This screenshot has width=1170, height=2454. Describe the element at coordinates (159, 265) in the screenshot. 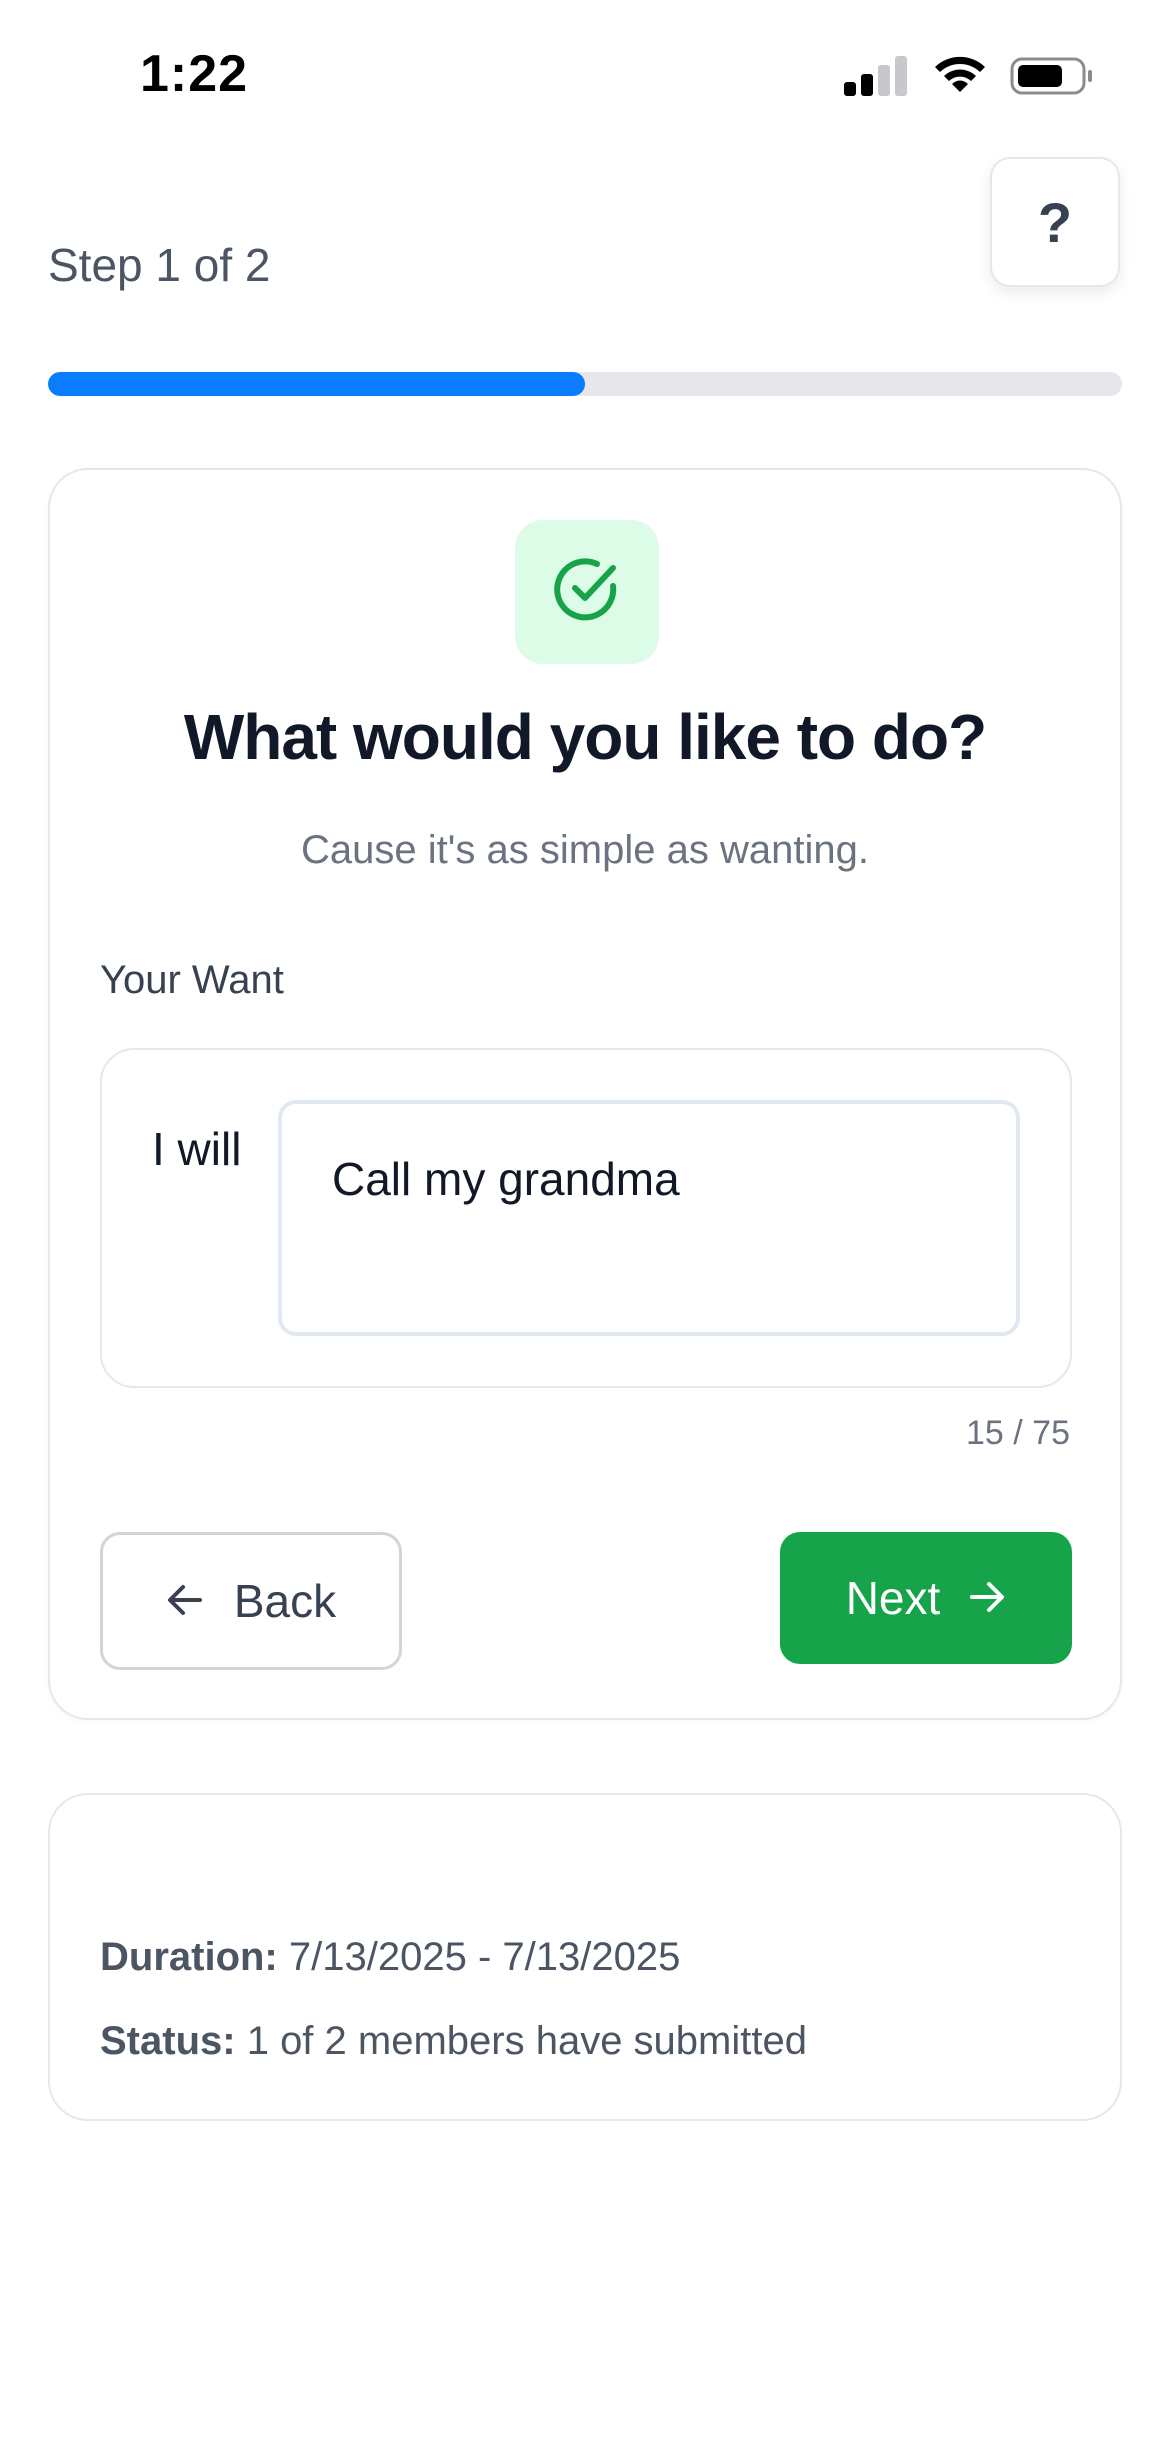

I see `step-label: Step 1 of 2` at that location.